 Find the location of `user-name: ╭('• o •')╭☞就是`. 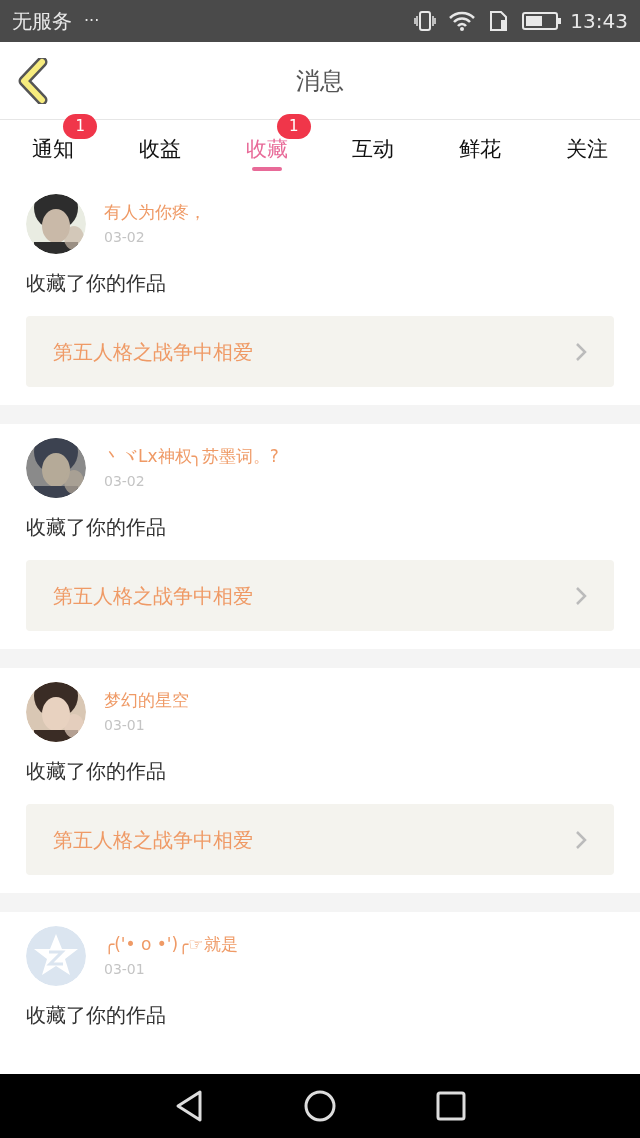

user-name: ╭('• o •')╭☞就是 is located at coordinates (171, 944).